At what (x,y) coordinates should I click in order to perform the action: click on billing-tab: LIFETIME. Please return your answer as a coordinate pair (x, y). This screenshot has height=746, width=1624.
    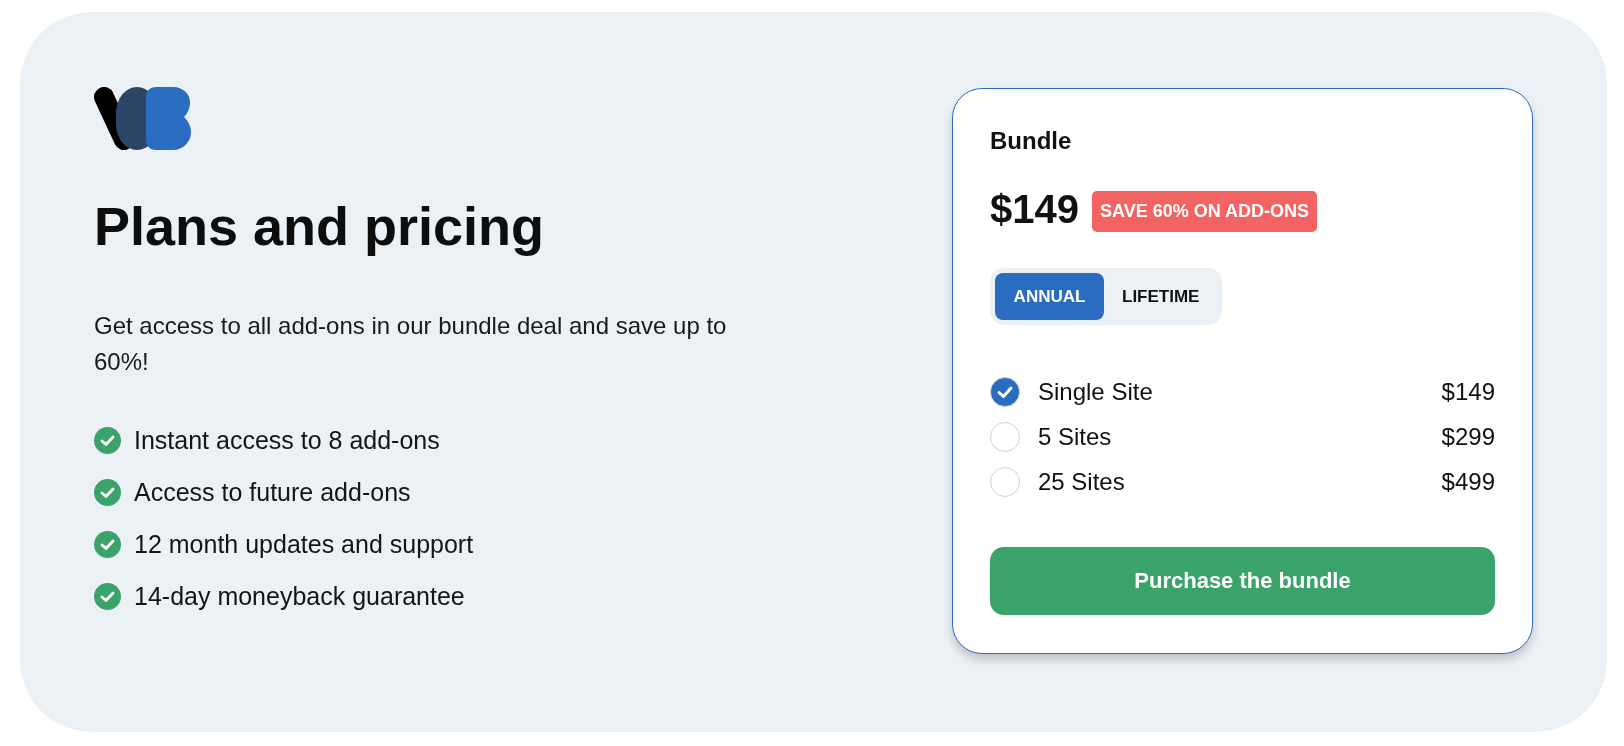
    Looking at the image, I should click on (1161, 296).